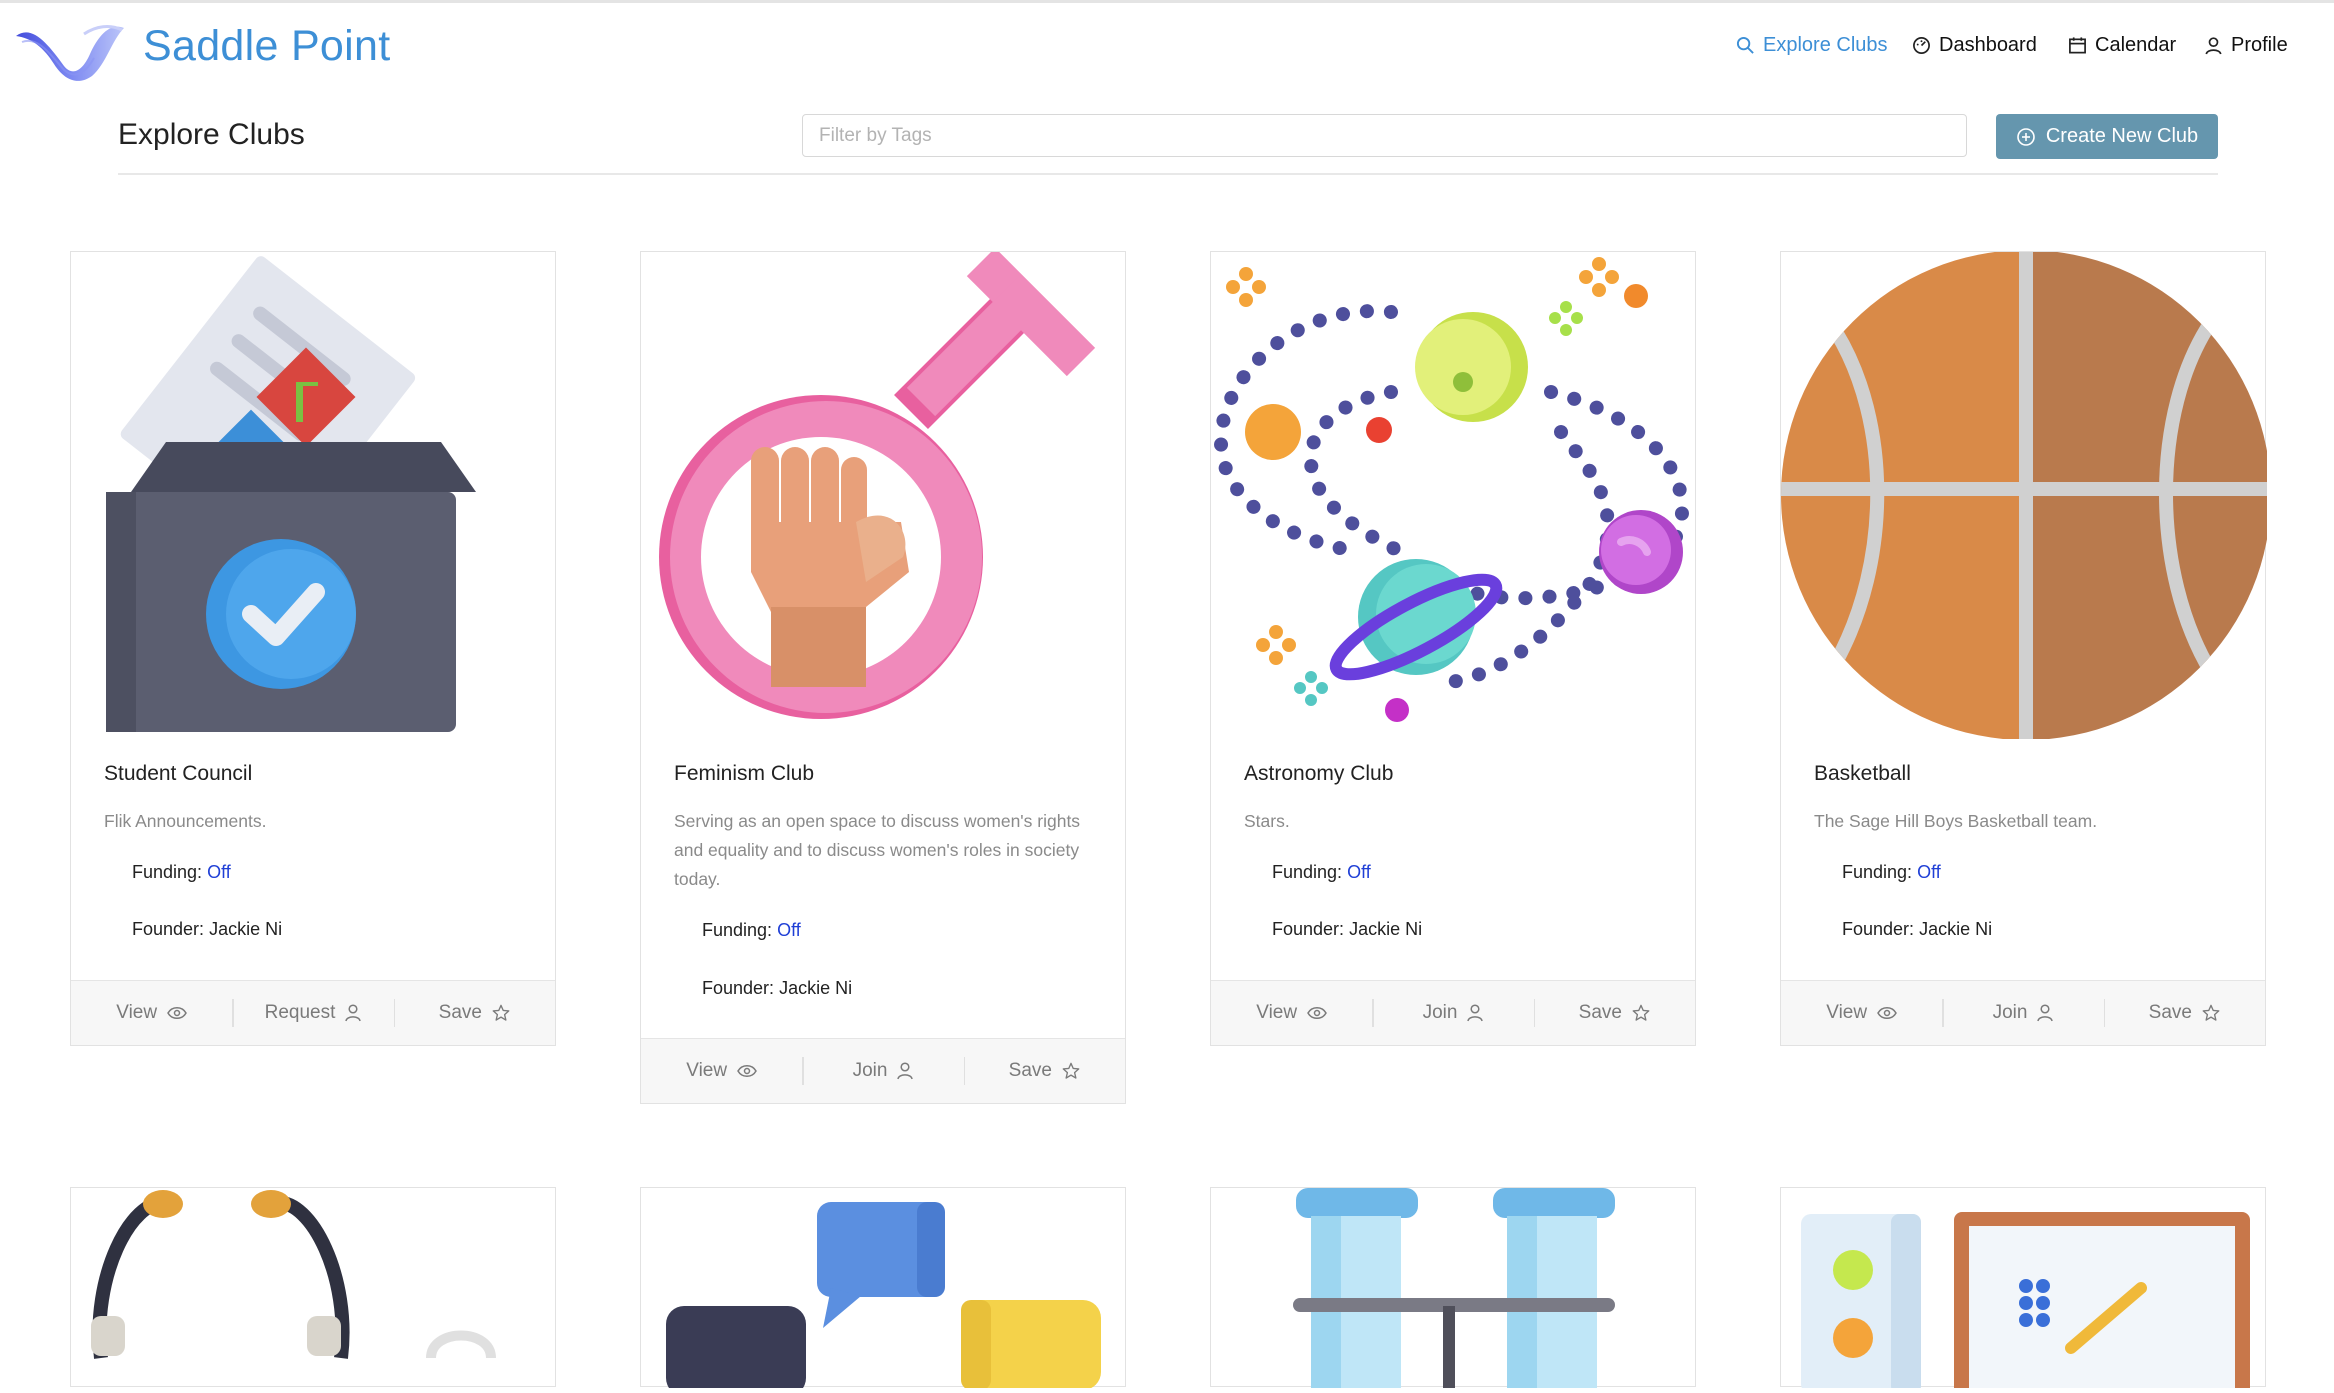 The image size is (2334, 1393). I want to click on test-tubes-icon, so click(1454, 1290).